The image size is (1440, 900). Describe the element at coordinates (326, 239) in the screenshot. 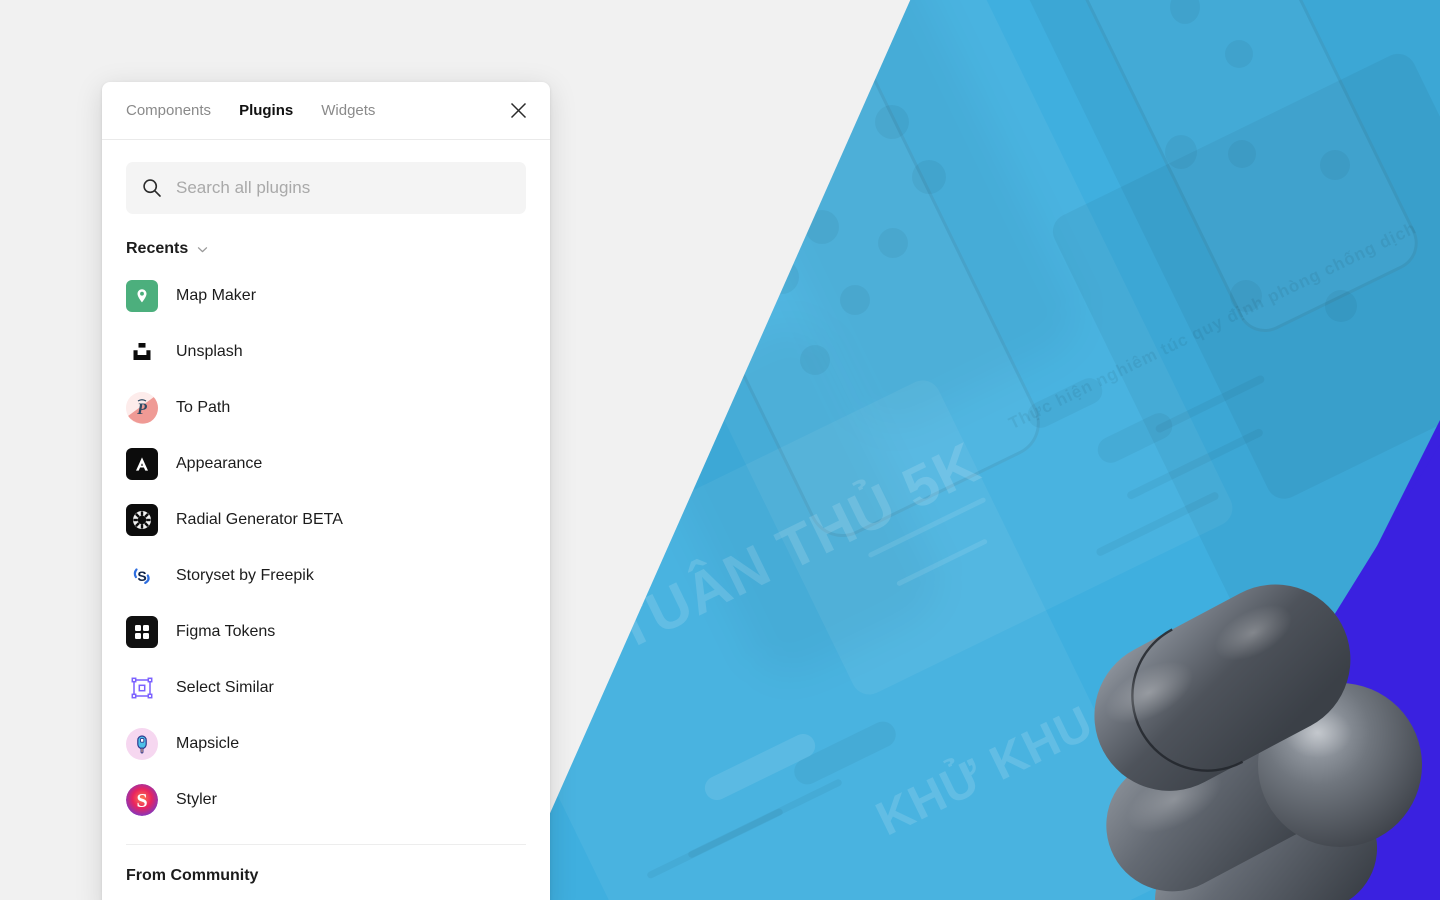

I see `recents-section-header: Recents` at that location.